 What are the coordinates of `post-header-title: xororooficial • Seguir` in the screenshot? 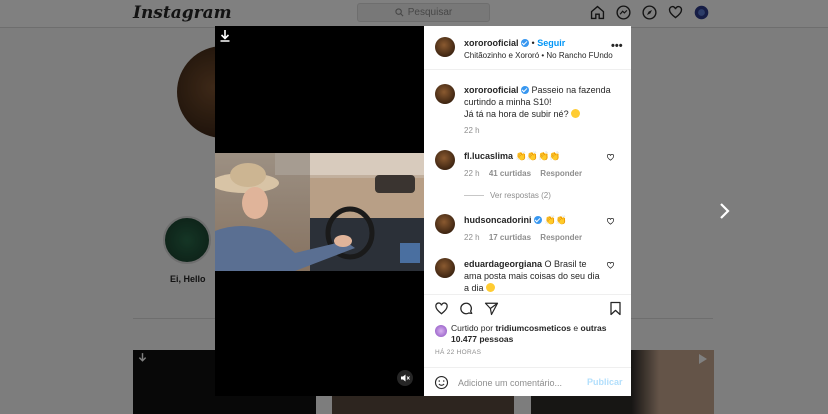 It's located at (514, 43).